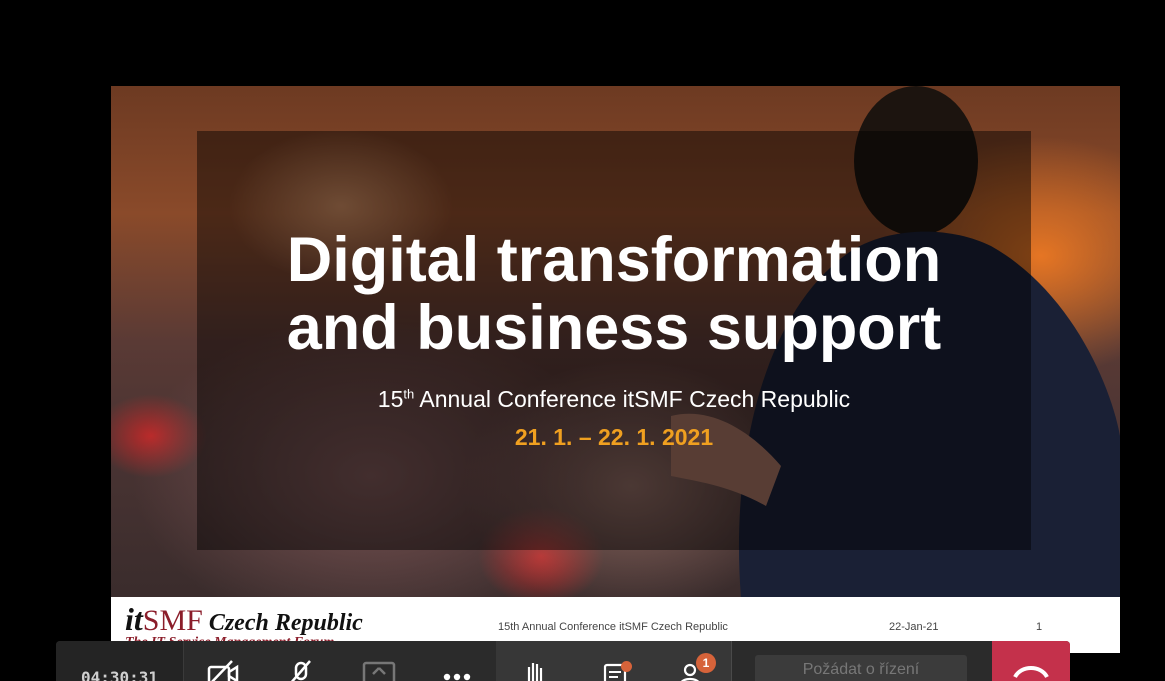 This screenshot has width=1165, height=681. I want to click on camera-toggle-button, so click(223, 661).